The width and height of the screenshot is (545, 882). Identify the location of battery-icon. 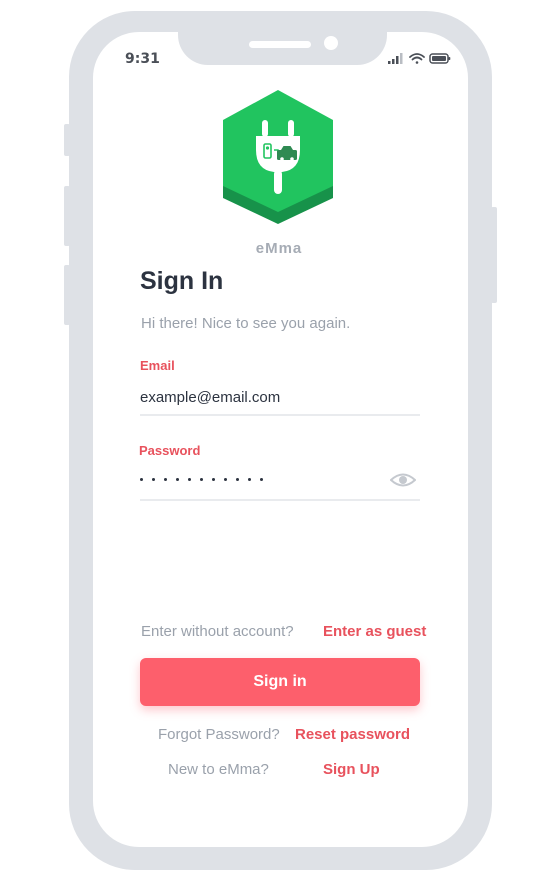
(440, 58).